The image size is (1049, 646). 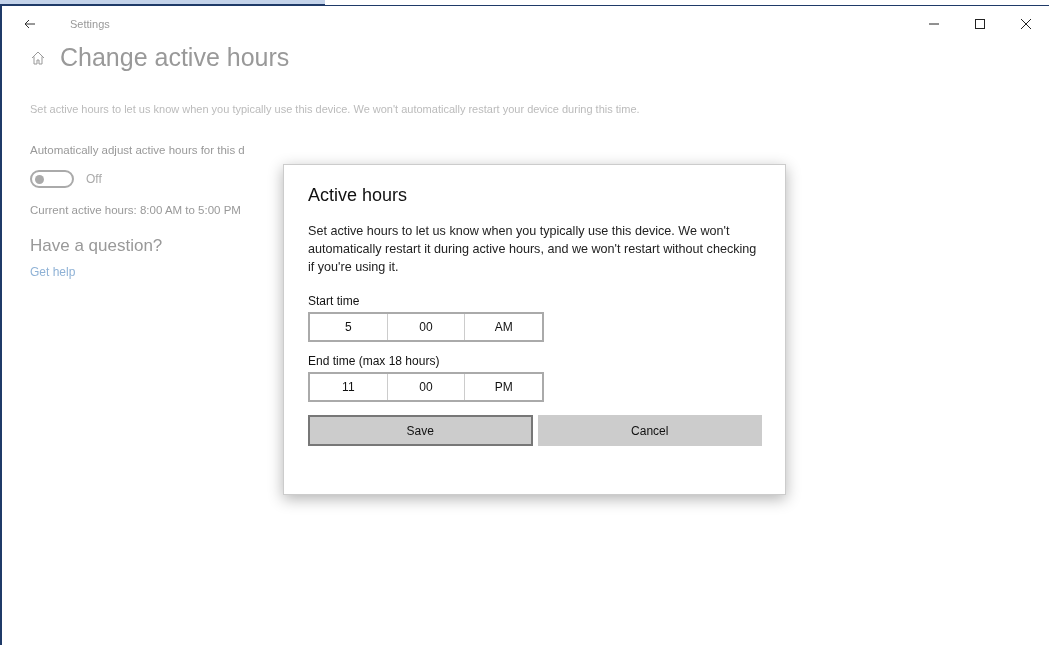 What do you see at coordinates (90, 24) in the screenshot?
I see `window-title: Settings` at bounding box center [90, 24].